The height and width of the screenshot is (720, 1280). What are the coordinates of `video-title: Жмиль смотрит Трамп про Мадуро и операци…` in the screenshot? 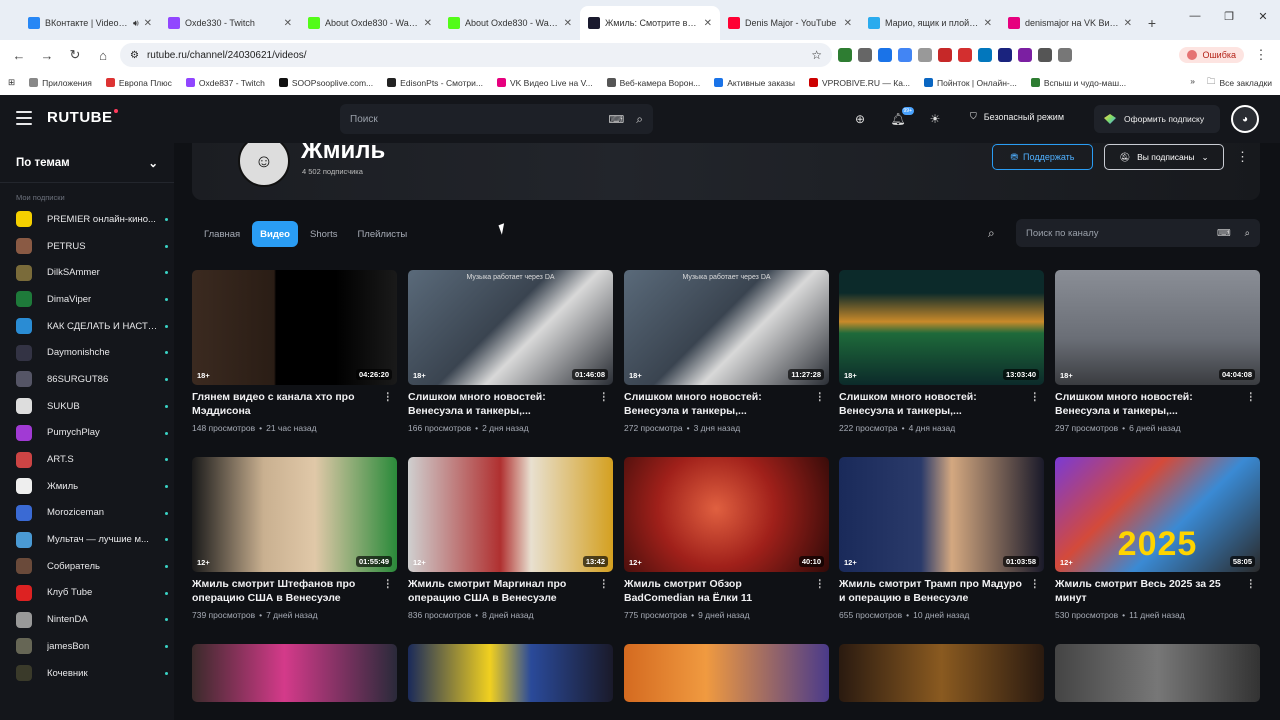 It's located at (941, 592).